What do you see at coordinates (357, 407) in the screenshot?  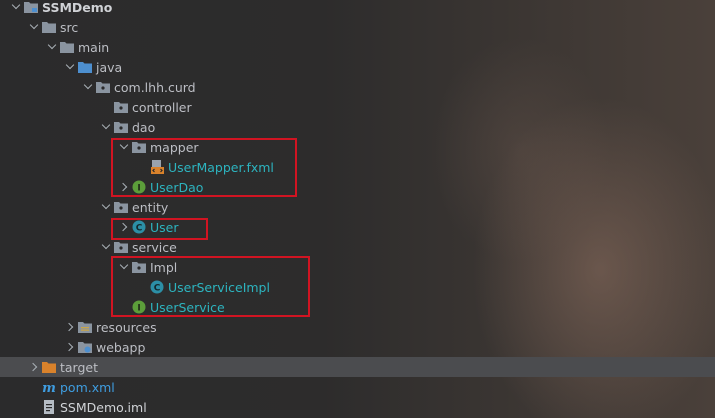 I see `tree-item-iml: SSMDemo.iml` at bounding box center [357, 407].